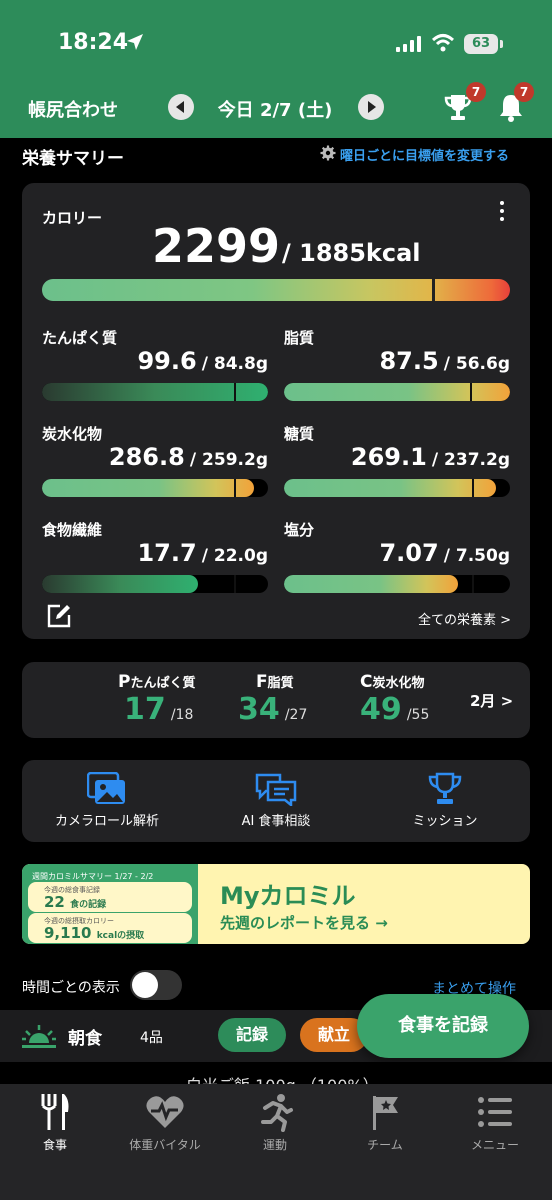 This screenshot has height=1200, width=552. Describe the element at coordinates (145, 985) in the screenshot. I see `toggle-knob` at that location.